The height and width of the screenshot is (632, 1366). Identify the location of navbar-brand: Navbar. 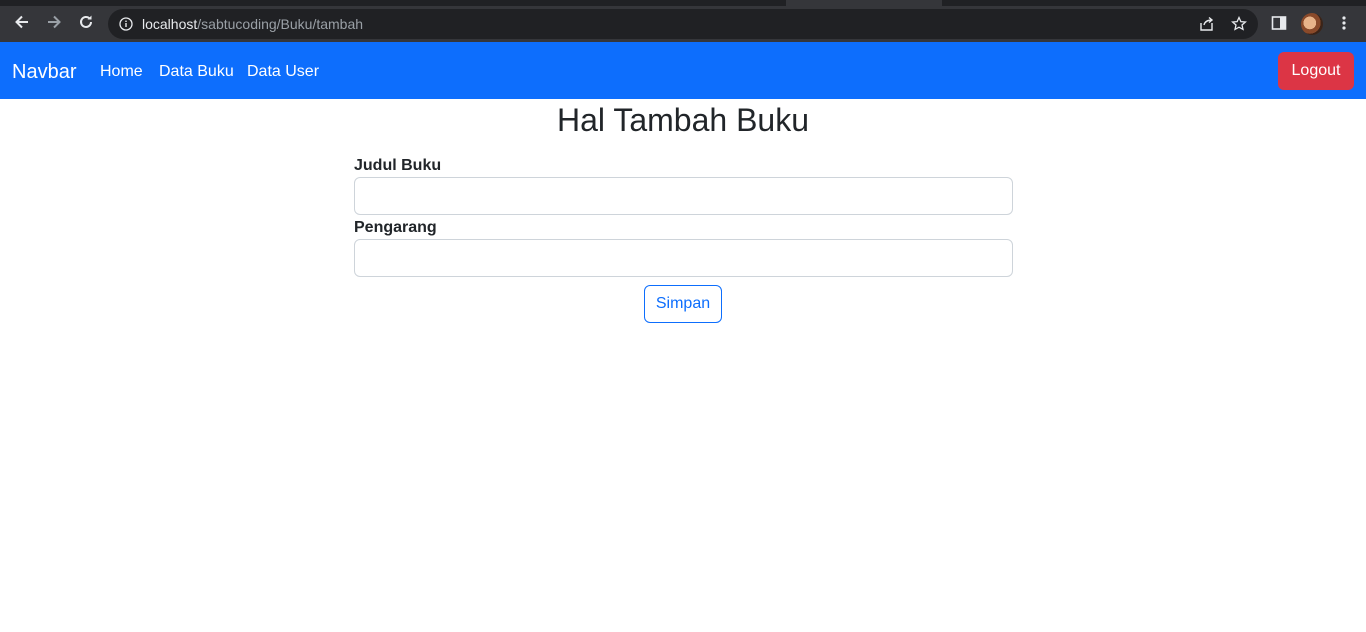
(44, 72).